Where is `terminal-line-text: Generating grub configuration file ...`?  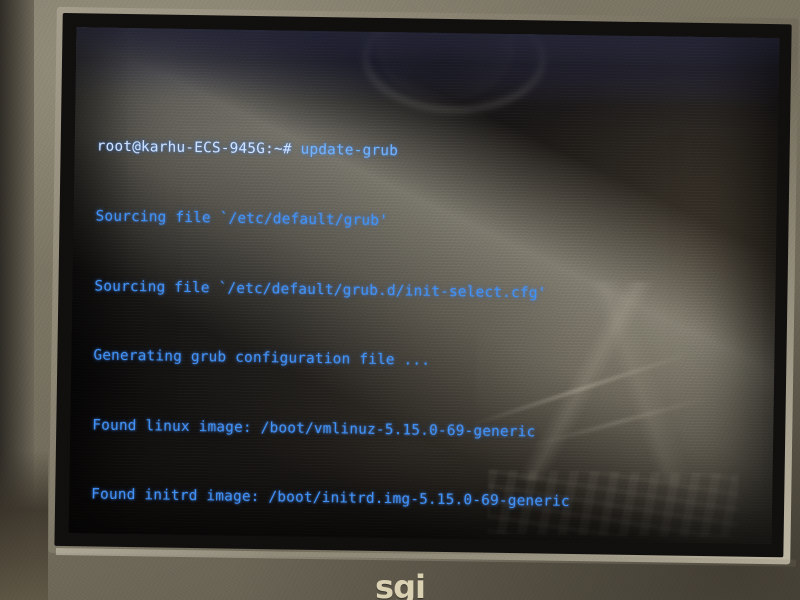
terminal-line-text: Generating grub configuration file ... is located at coordinates (262, 358).